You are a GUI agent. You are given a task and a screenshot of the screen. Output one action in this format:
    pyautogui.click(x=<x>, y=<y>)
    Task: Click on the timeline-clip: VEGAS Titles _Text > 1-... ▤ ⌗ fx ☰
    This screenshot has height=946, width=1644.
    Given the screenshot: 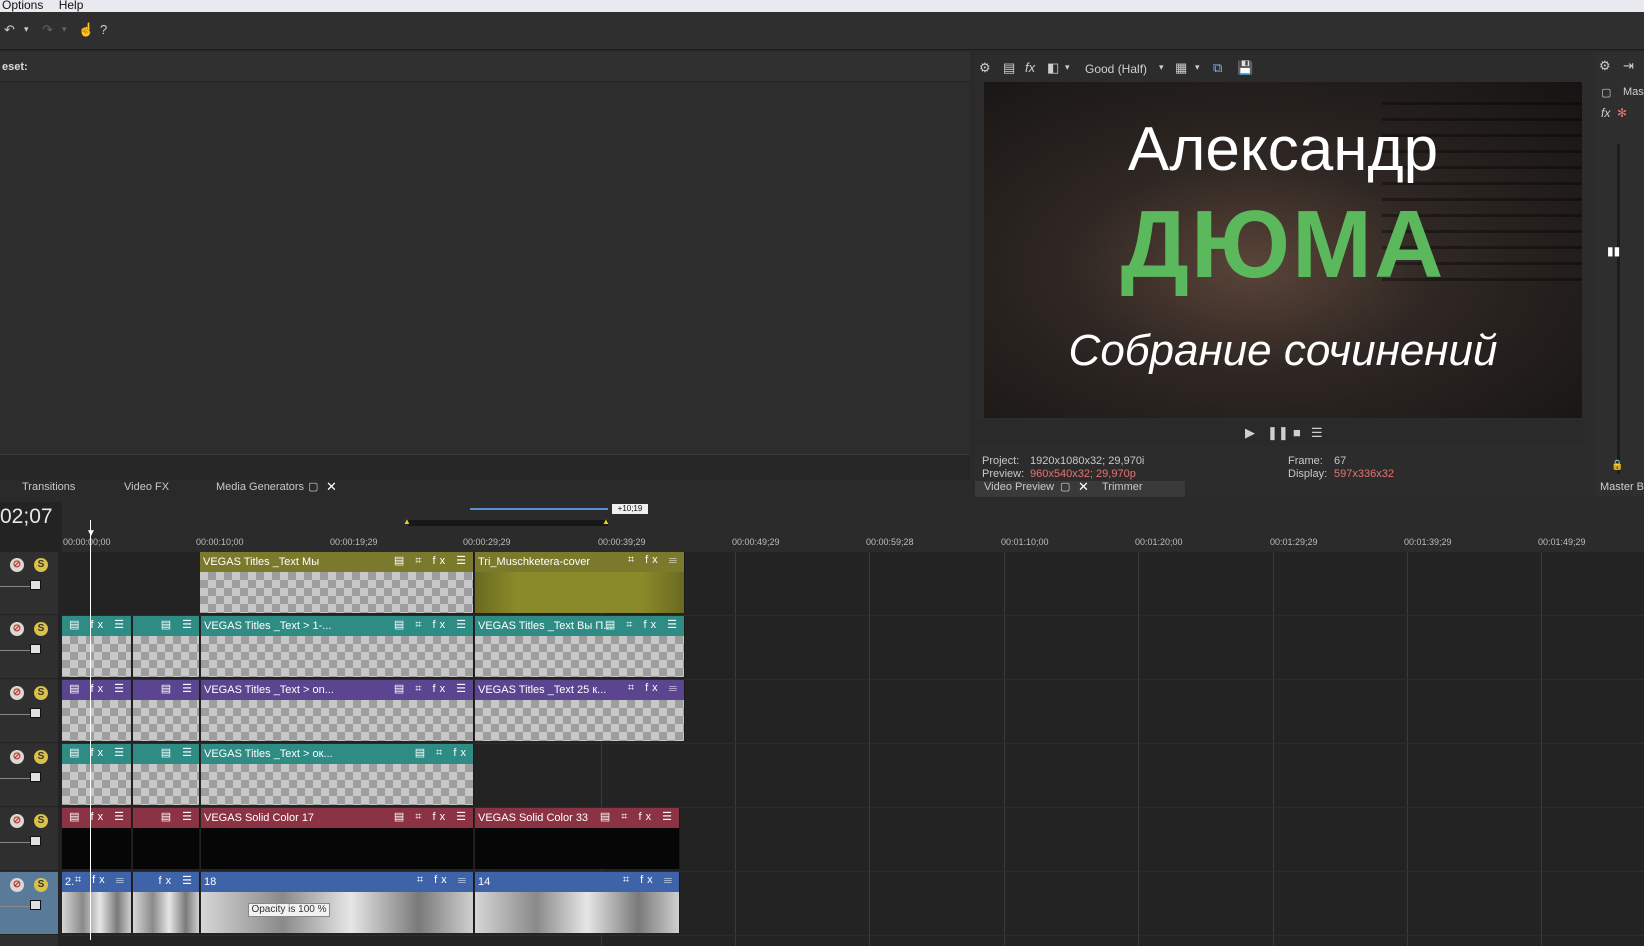 What is the action you would take?
    pyautogui.click(x=337, y=646)
    